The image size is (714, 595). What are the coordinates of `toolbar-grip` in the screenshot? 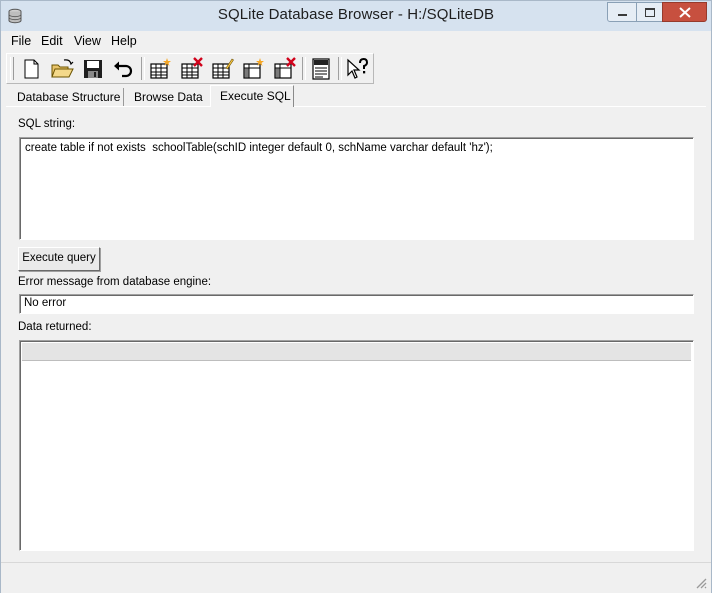 It's located at (12, 68).